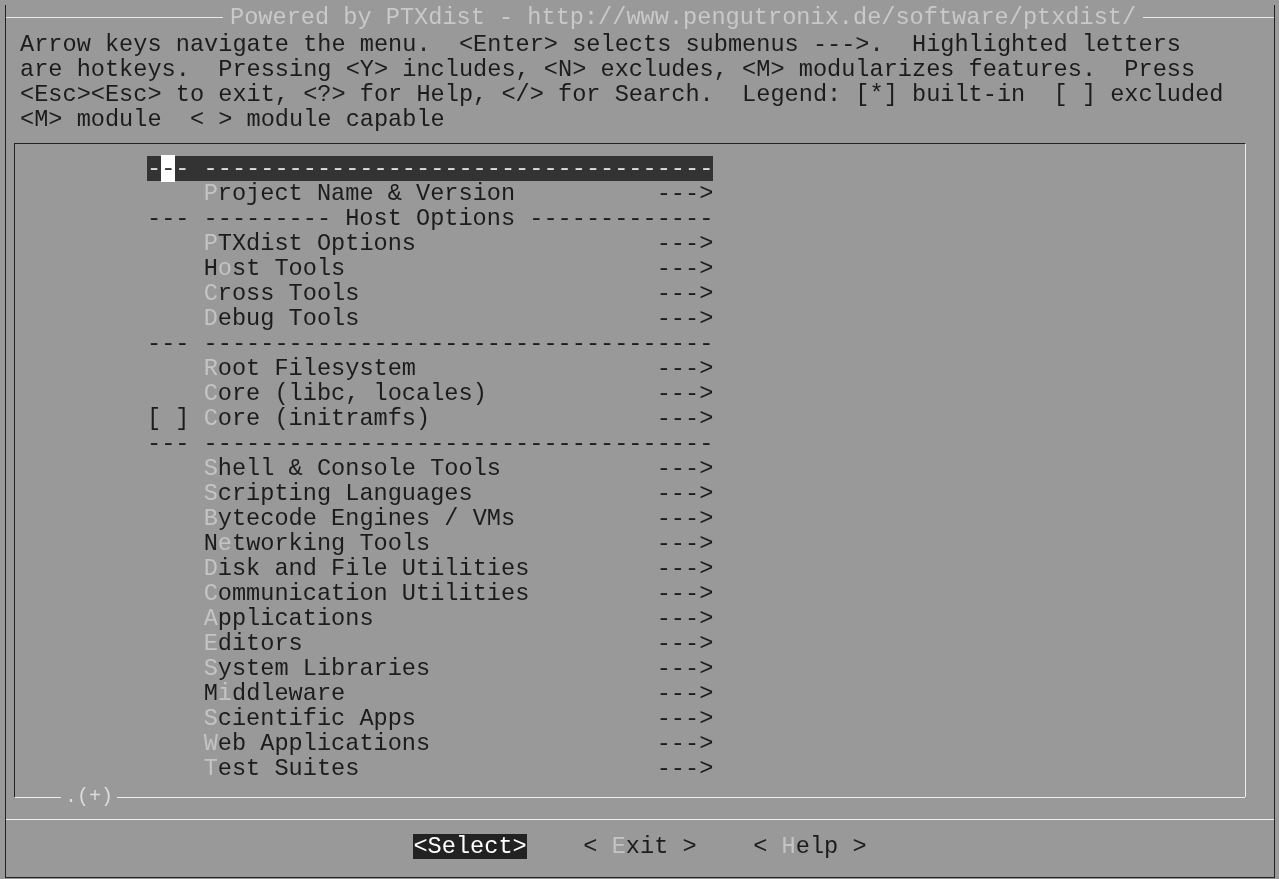 The height and width of the screenshot is (879, 1279). What do you see at coordinates (608, 69) in the screenshot?
I see `help-text: are hotkeys. Pressing <Y> includes, <N> excludes, <M> modularizes features. Press` at bounding box center [608, 69].